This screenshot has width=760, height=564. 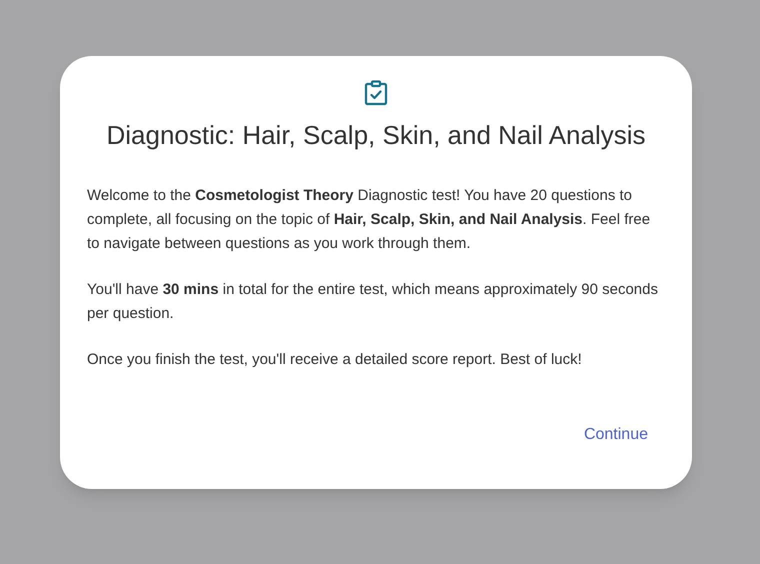 What do you see at coordinates (335, 360) in the screenshot?
I see `paragraph: Once you finish the test, you'll receive a detailed score report. Best of luck!` at bounding box center [335, 360].